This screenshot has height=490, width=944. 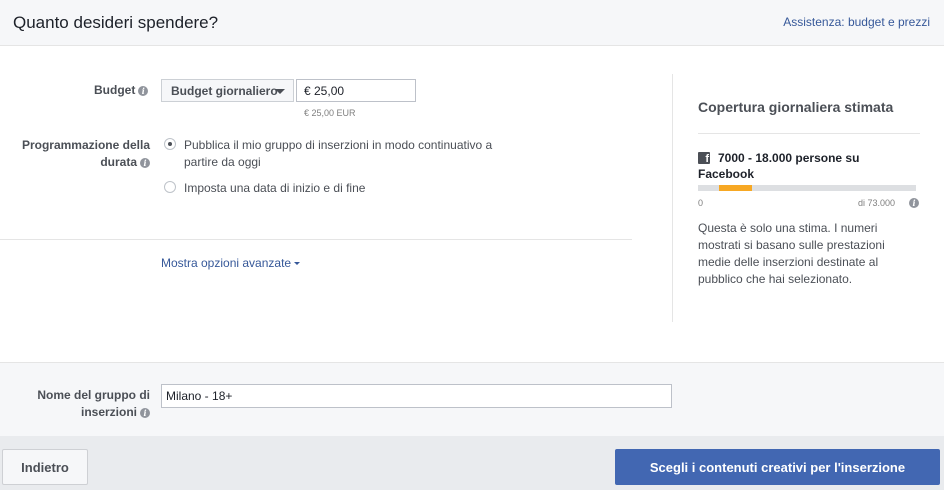 What do you see at coordinates (93, 403) in the screenshot?
I see `adset-name-label: Nome del gruppo di inserzioni i` at bounding box center [93, 403].